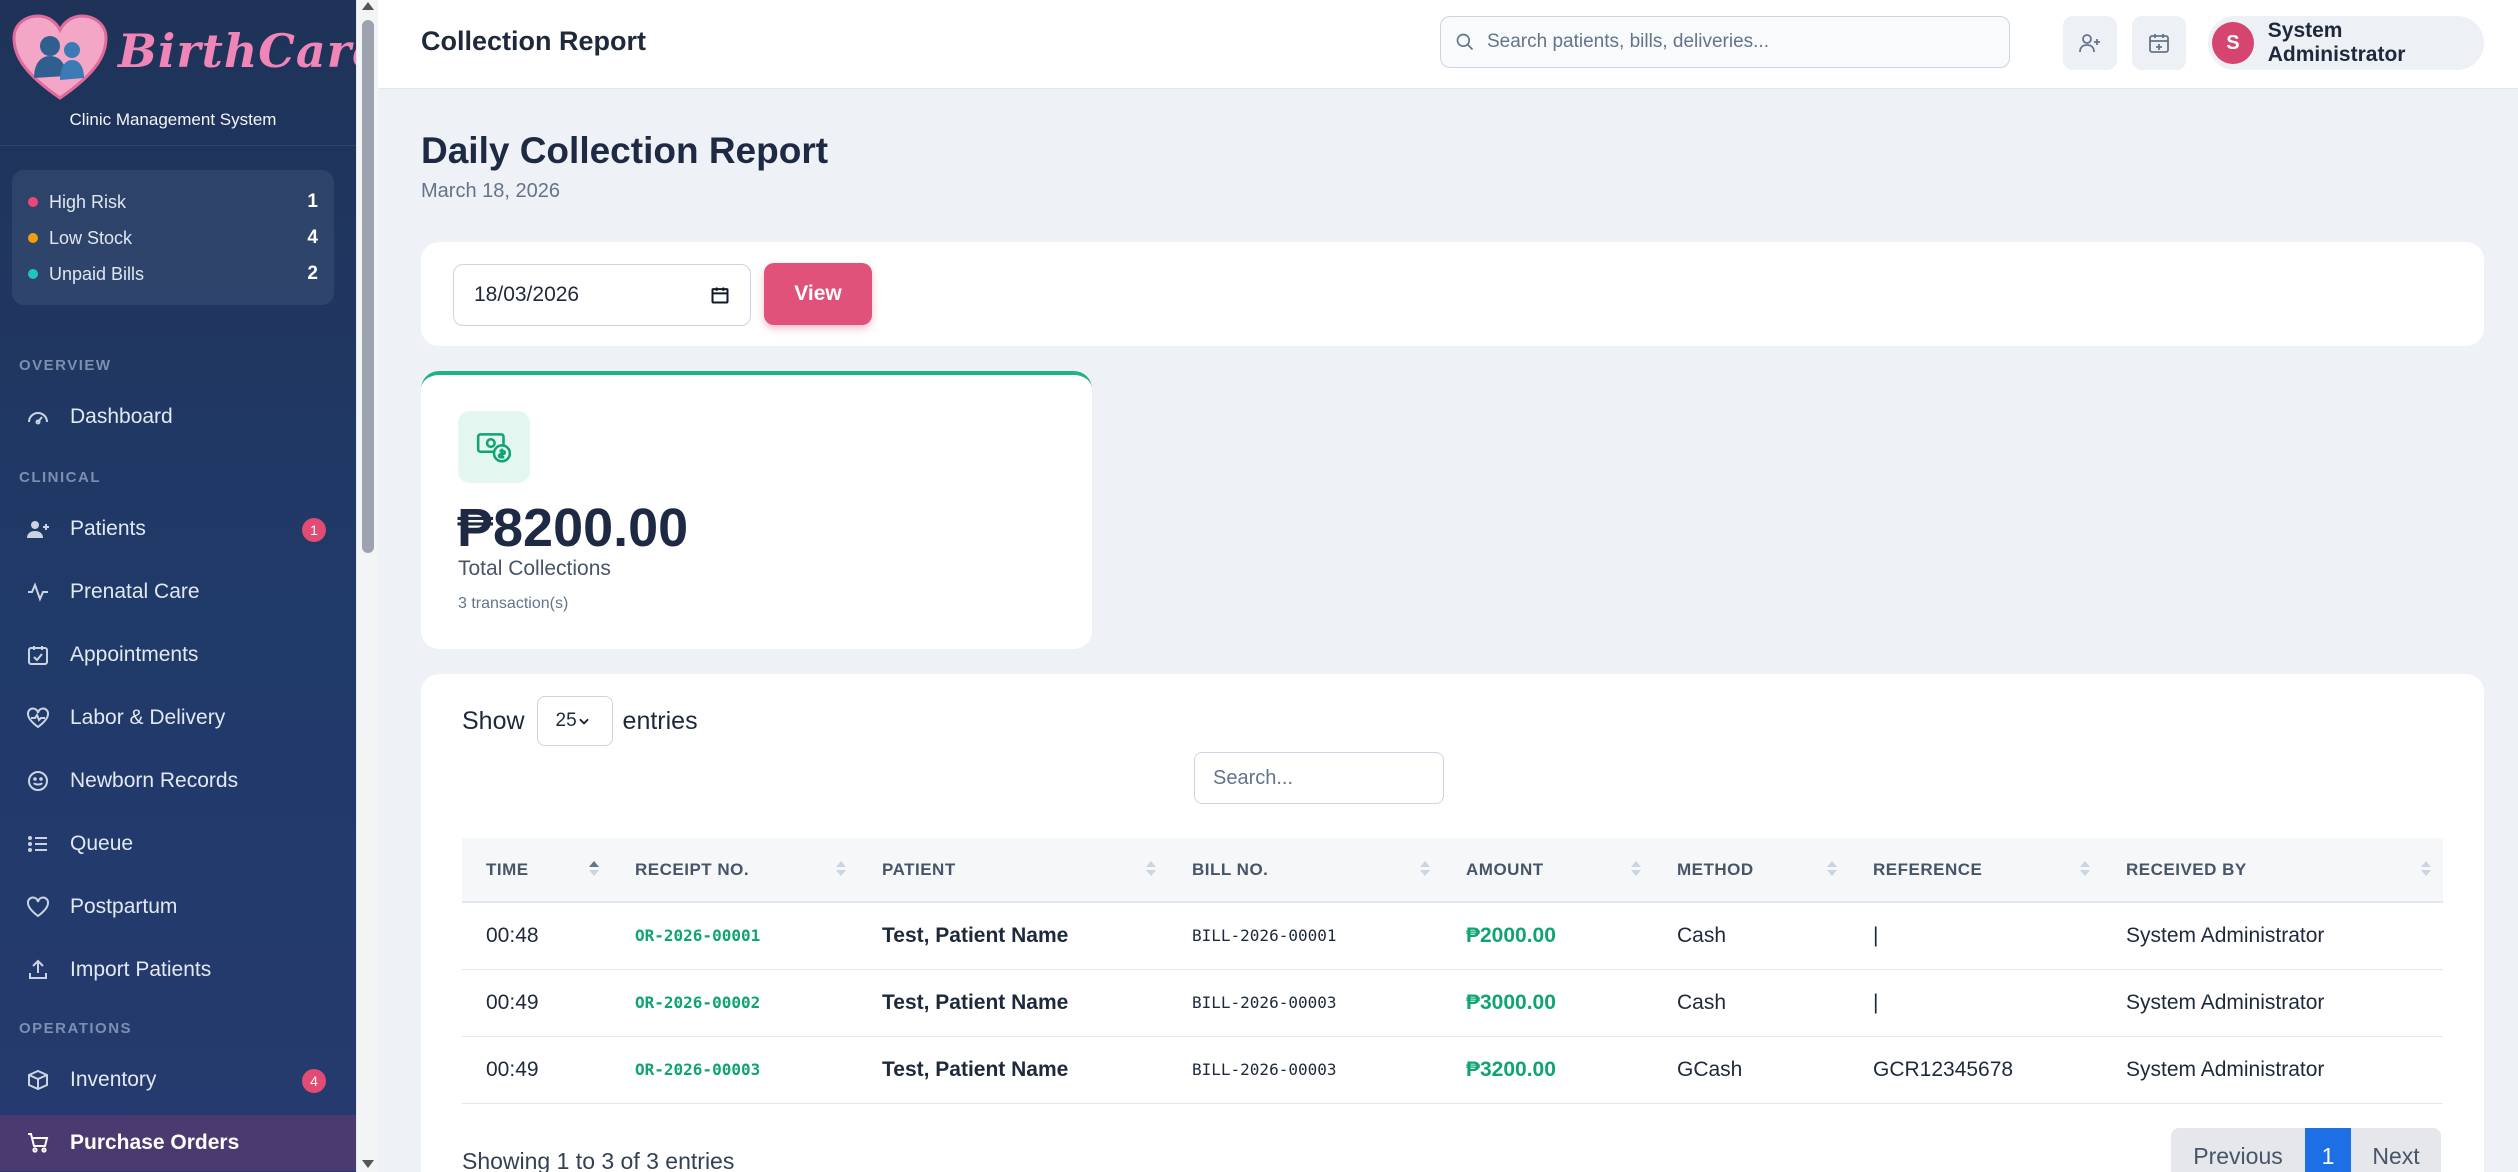 This screenshot has height=1172, width=2518. I want to click on column-header-patient: PATIENT, so click(1013, 870).